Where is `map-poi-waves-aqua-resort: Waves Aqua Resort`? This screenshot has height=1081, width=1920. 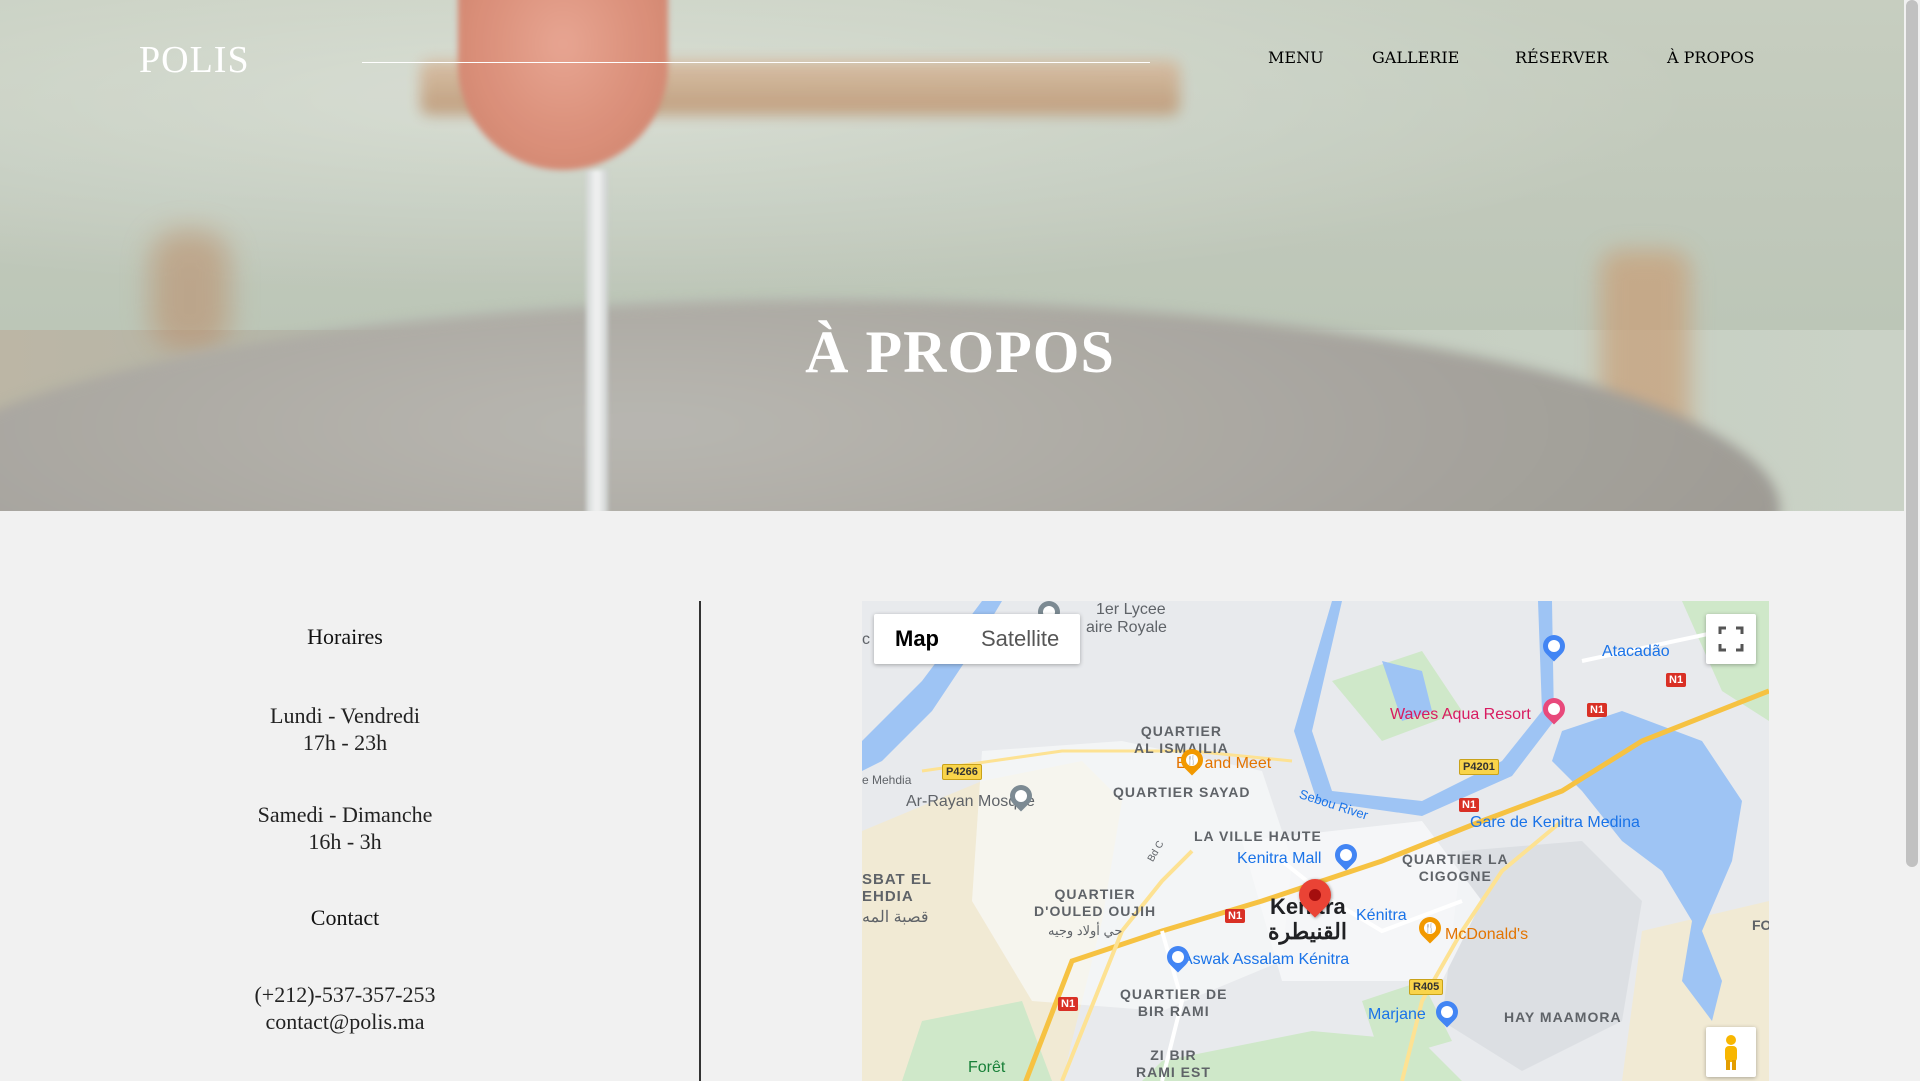 map-poi-waves-aqua-resort: Waves Aqua Resort is located at coordinates (1460, 715).